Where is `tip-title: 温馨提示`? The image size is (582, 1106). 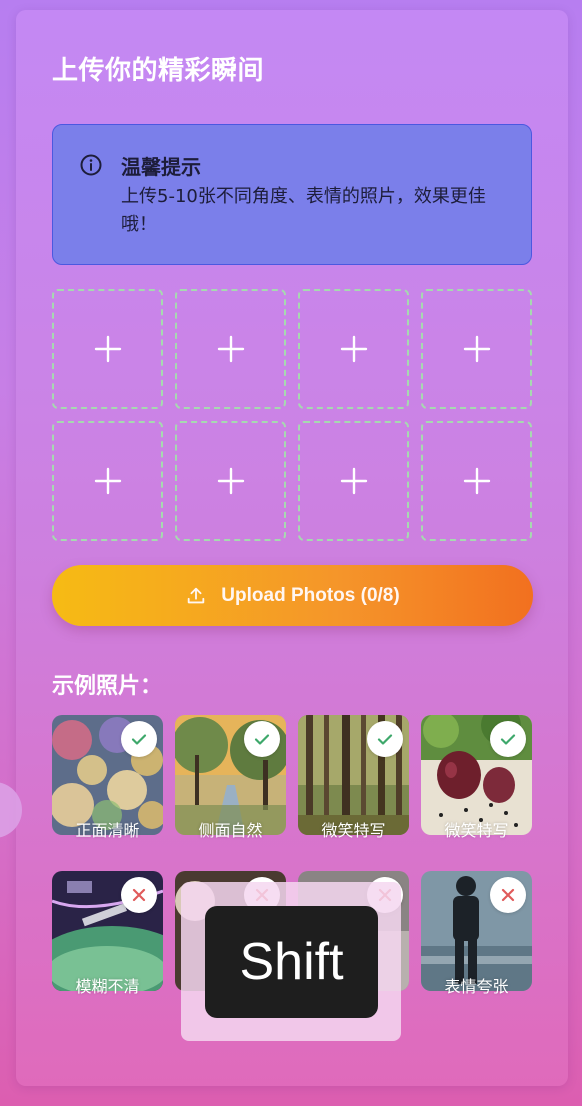
tip-title: 温馨提示 is located at coordinates (161, 167).